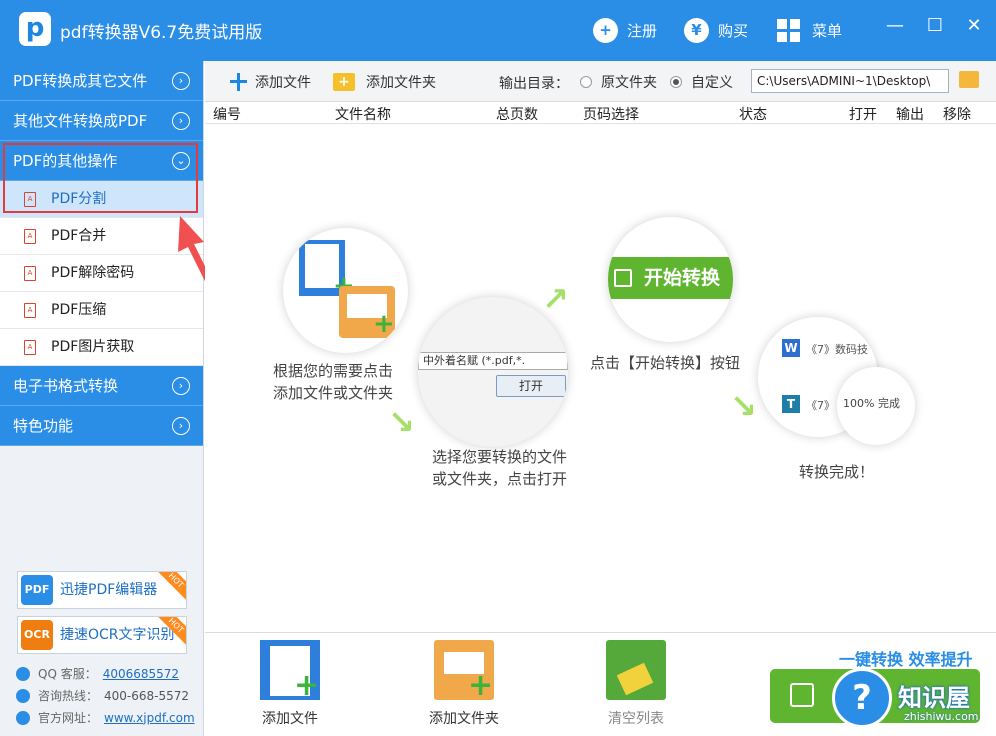 Image resolution: width=996 pixels, height=736 pixels. I want to click on add-file-icon: +, so click(290, 670).